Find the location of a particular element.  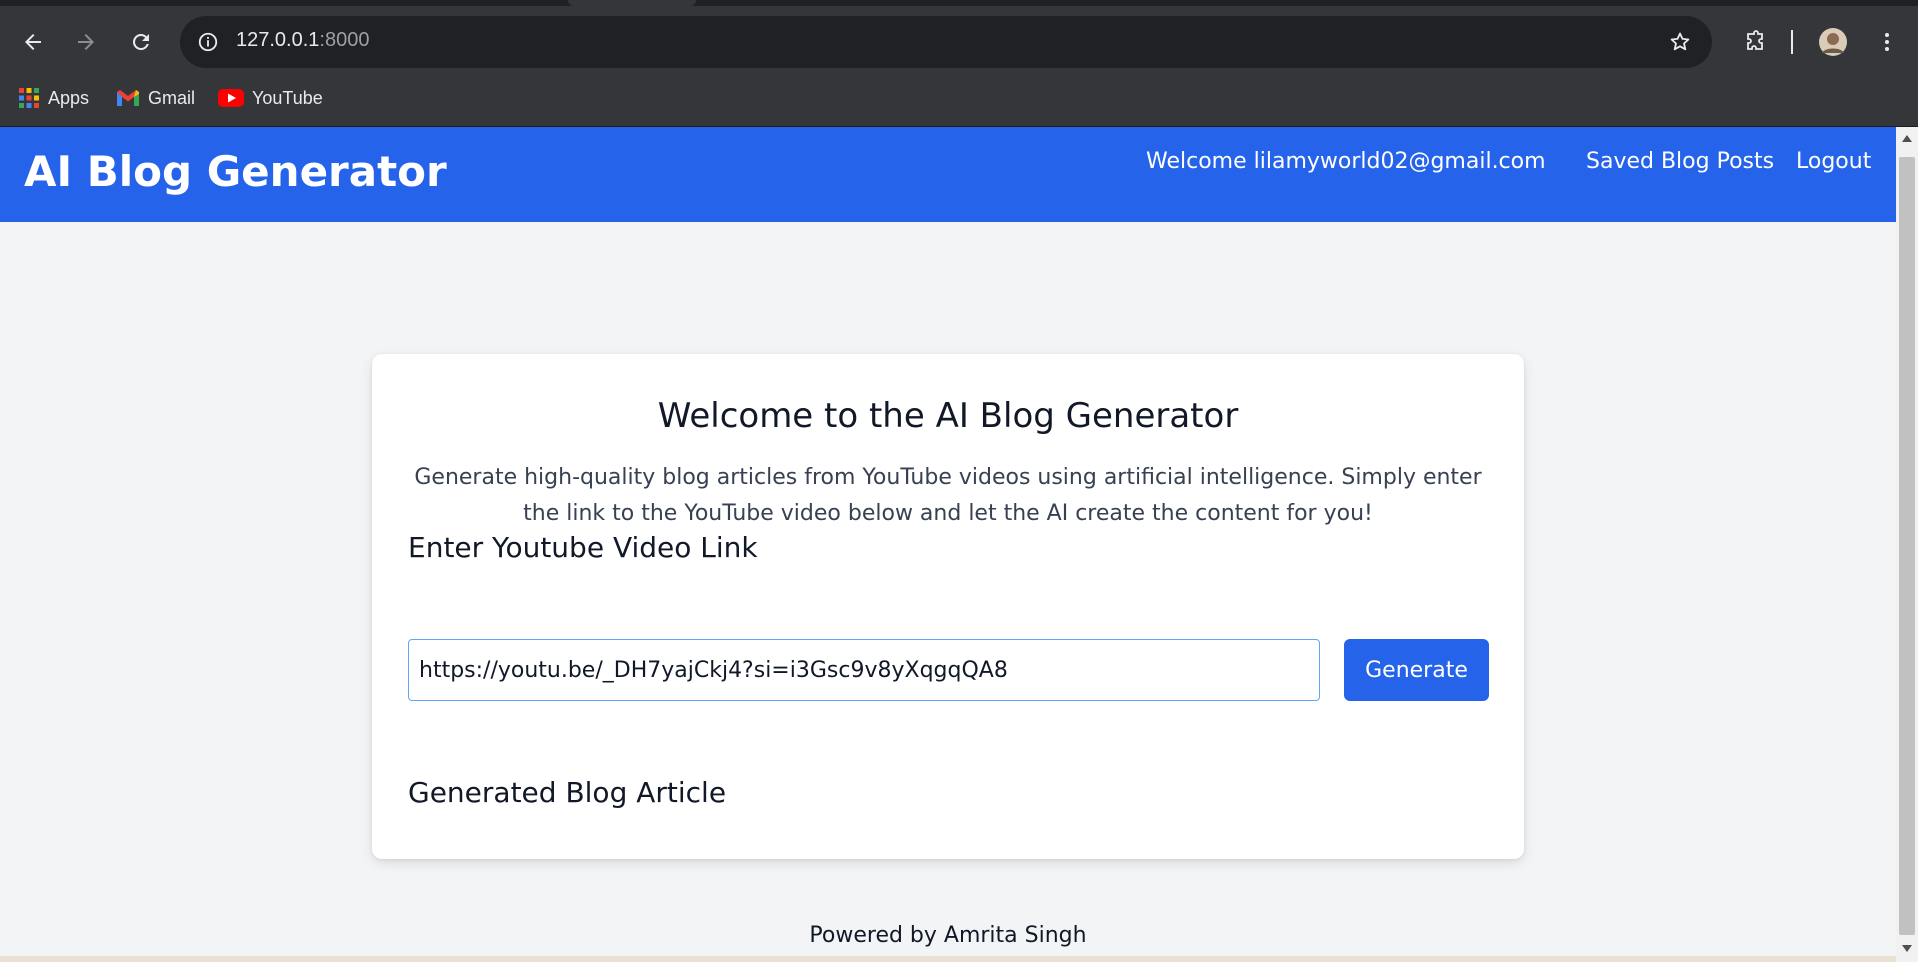

tab-strip is located at coordinates (959, 3).